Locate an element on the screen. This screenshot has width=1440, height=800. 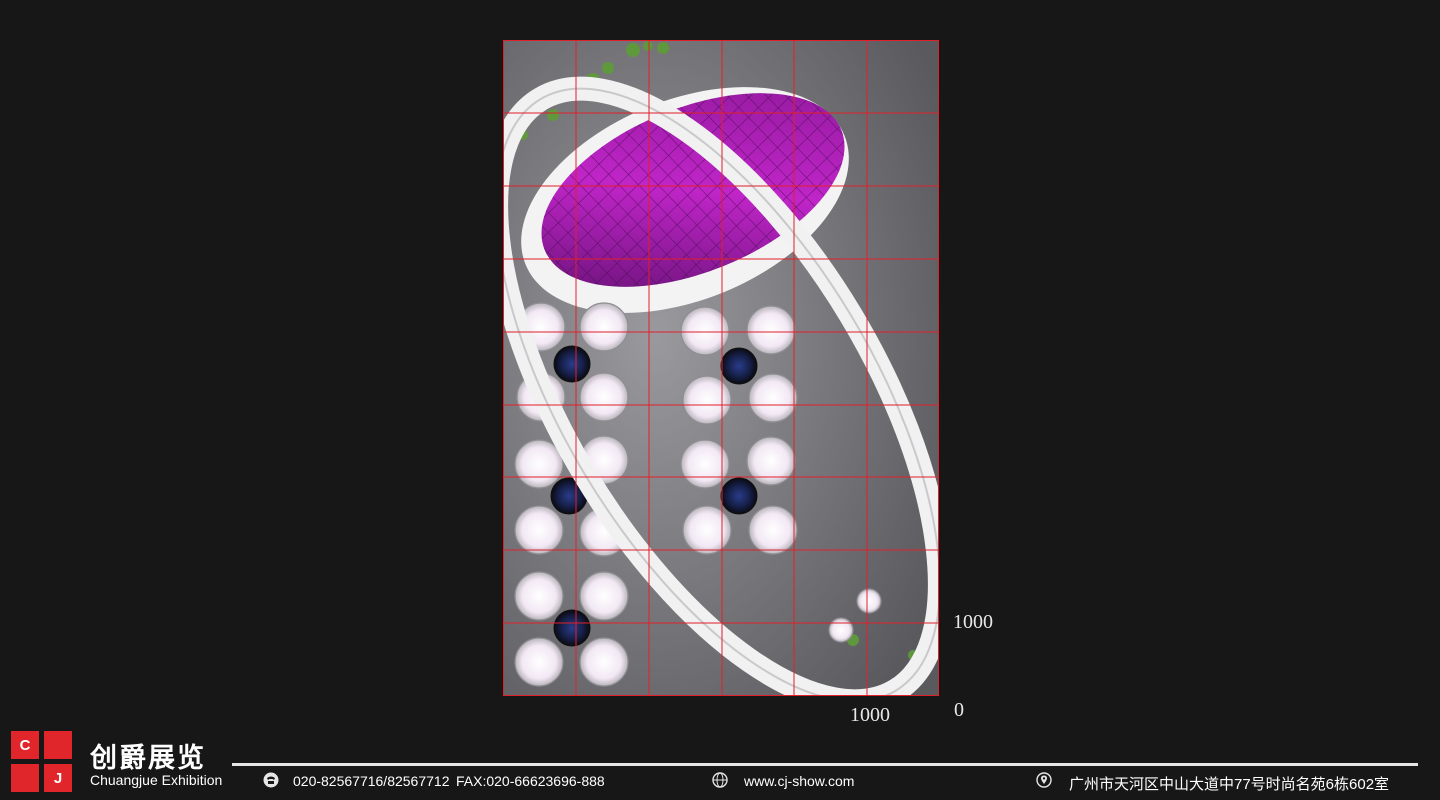
company-address: 广州市天河区中山大道中77号时尚名苑6栋602室 is located at coordinates (1229, 784).